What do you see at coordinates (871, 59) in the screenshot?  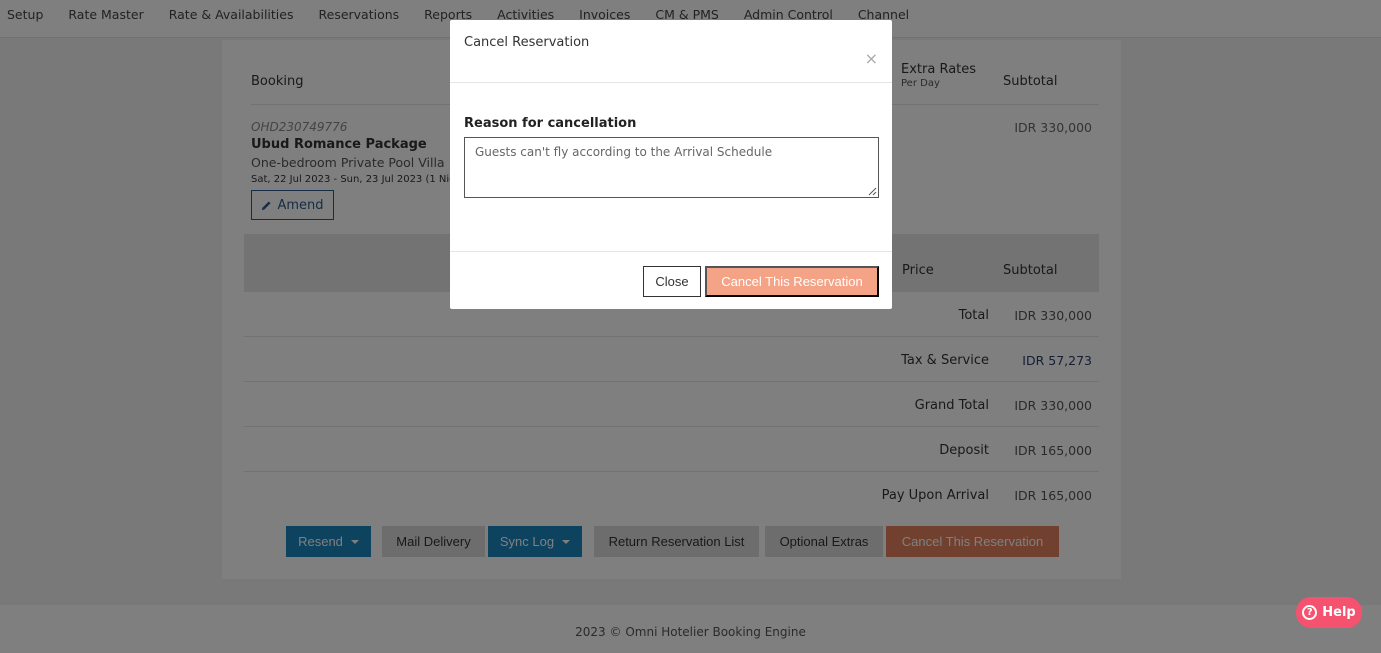 I see `close-icon: ×` at bounding box center [871, 59].